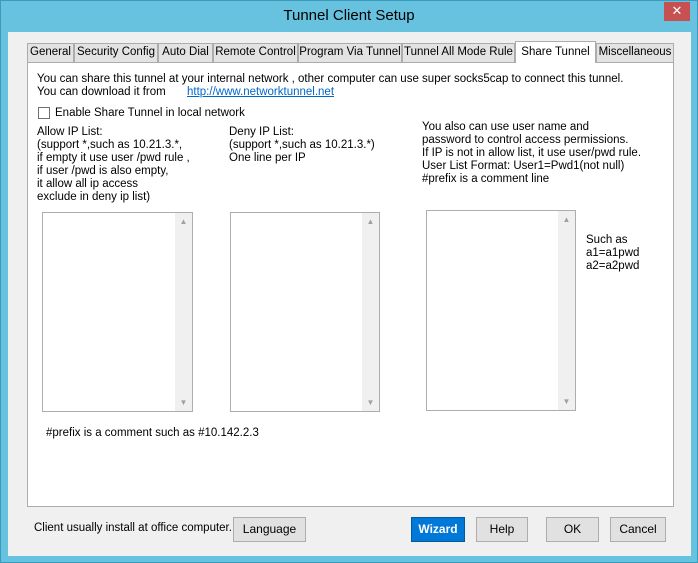 Image resolution: width=698 pixels, height=563 pixels. Describe the element at coordinates (458, 52) in the screenshot. I see `tab-tunnel-all-mode-rule: Tunnel All Mode Rule` at that location.